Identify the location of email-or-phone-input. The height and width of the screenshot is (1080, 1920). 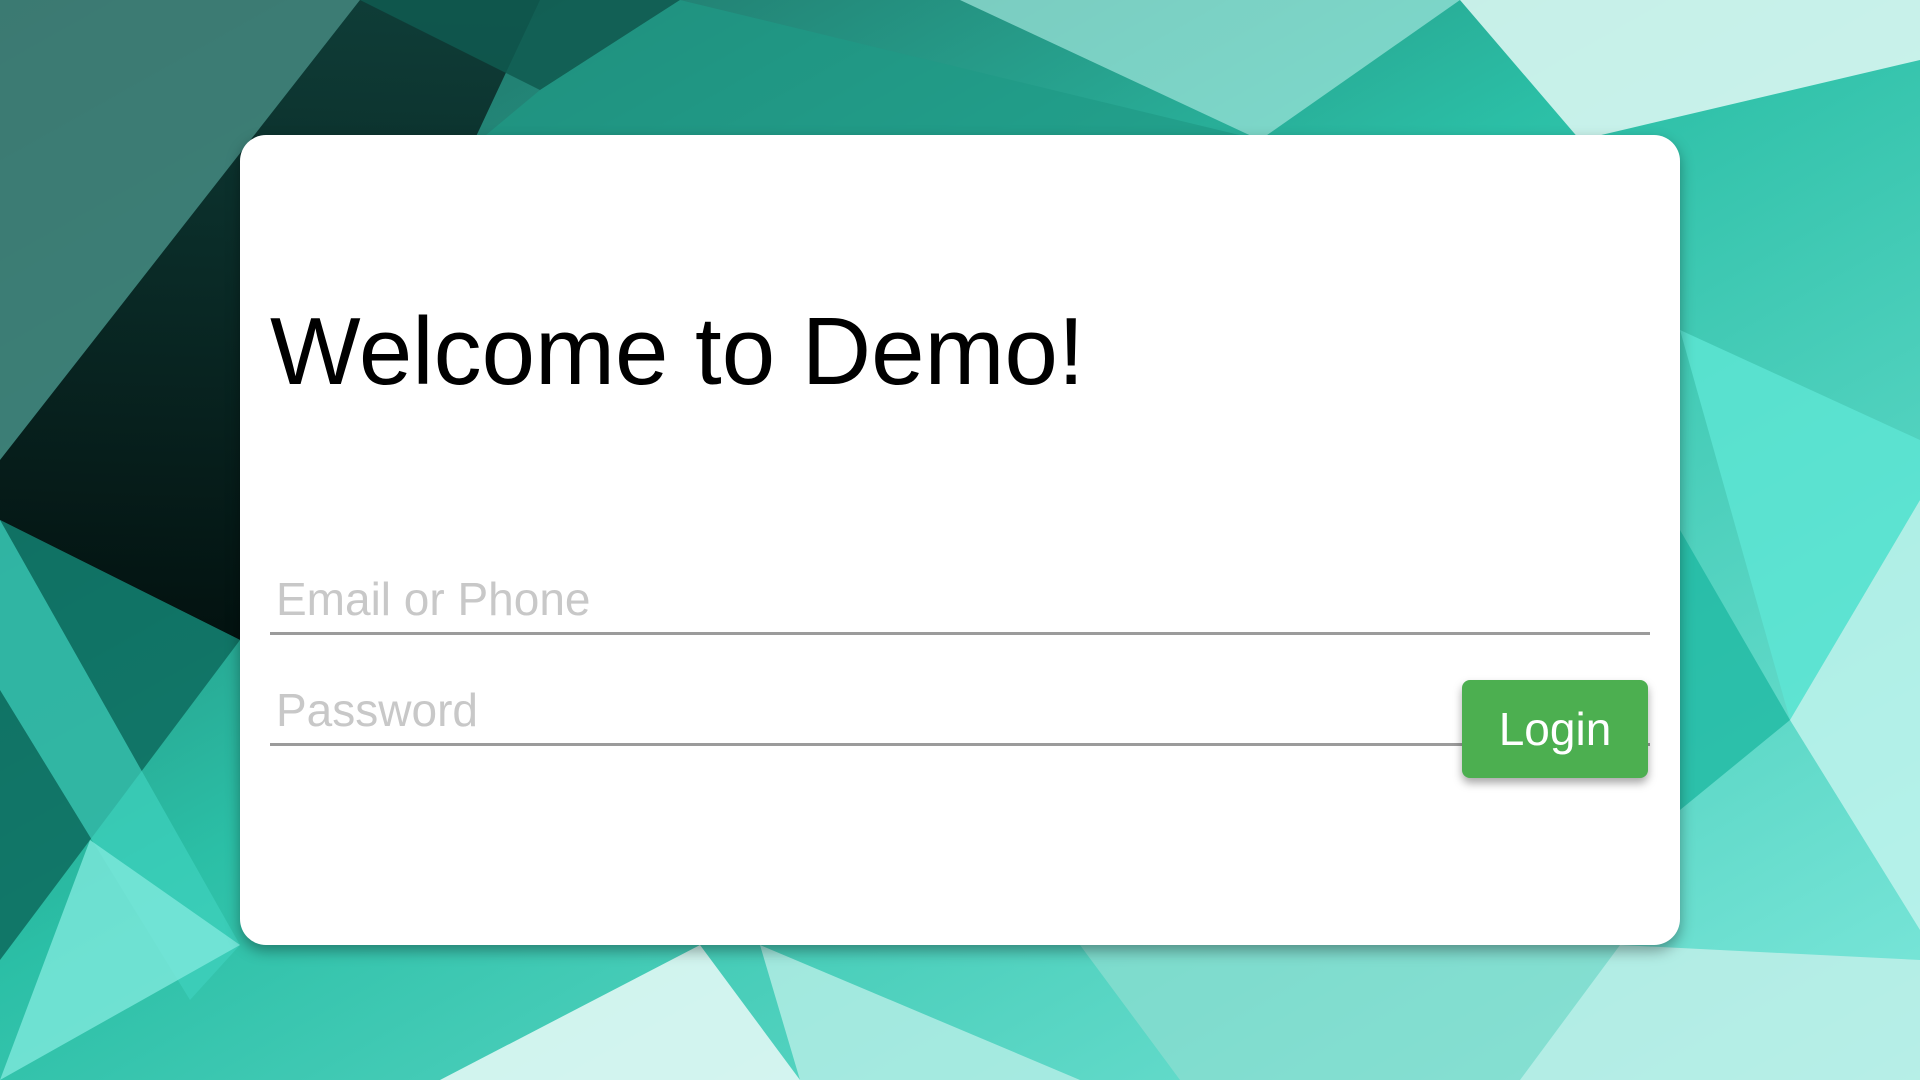
(960, 600).